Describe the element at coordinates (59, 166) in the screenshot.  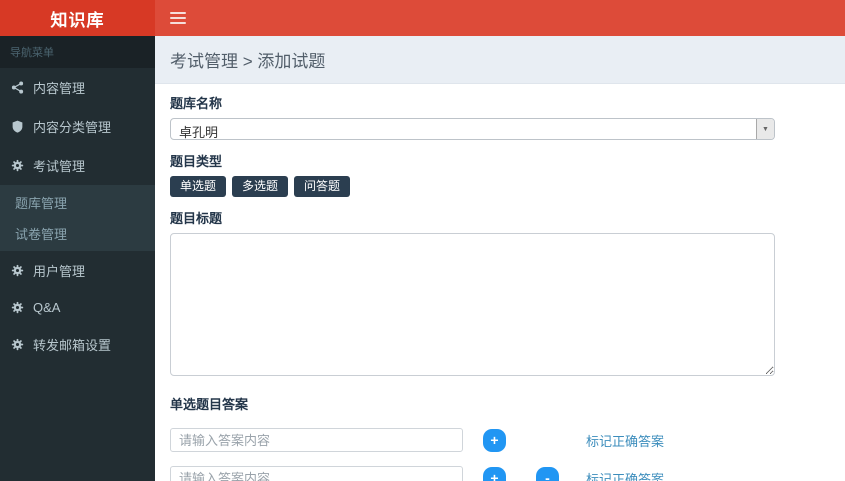
I see `sidebar-item-label: 考试管理` at that location.